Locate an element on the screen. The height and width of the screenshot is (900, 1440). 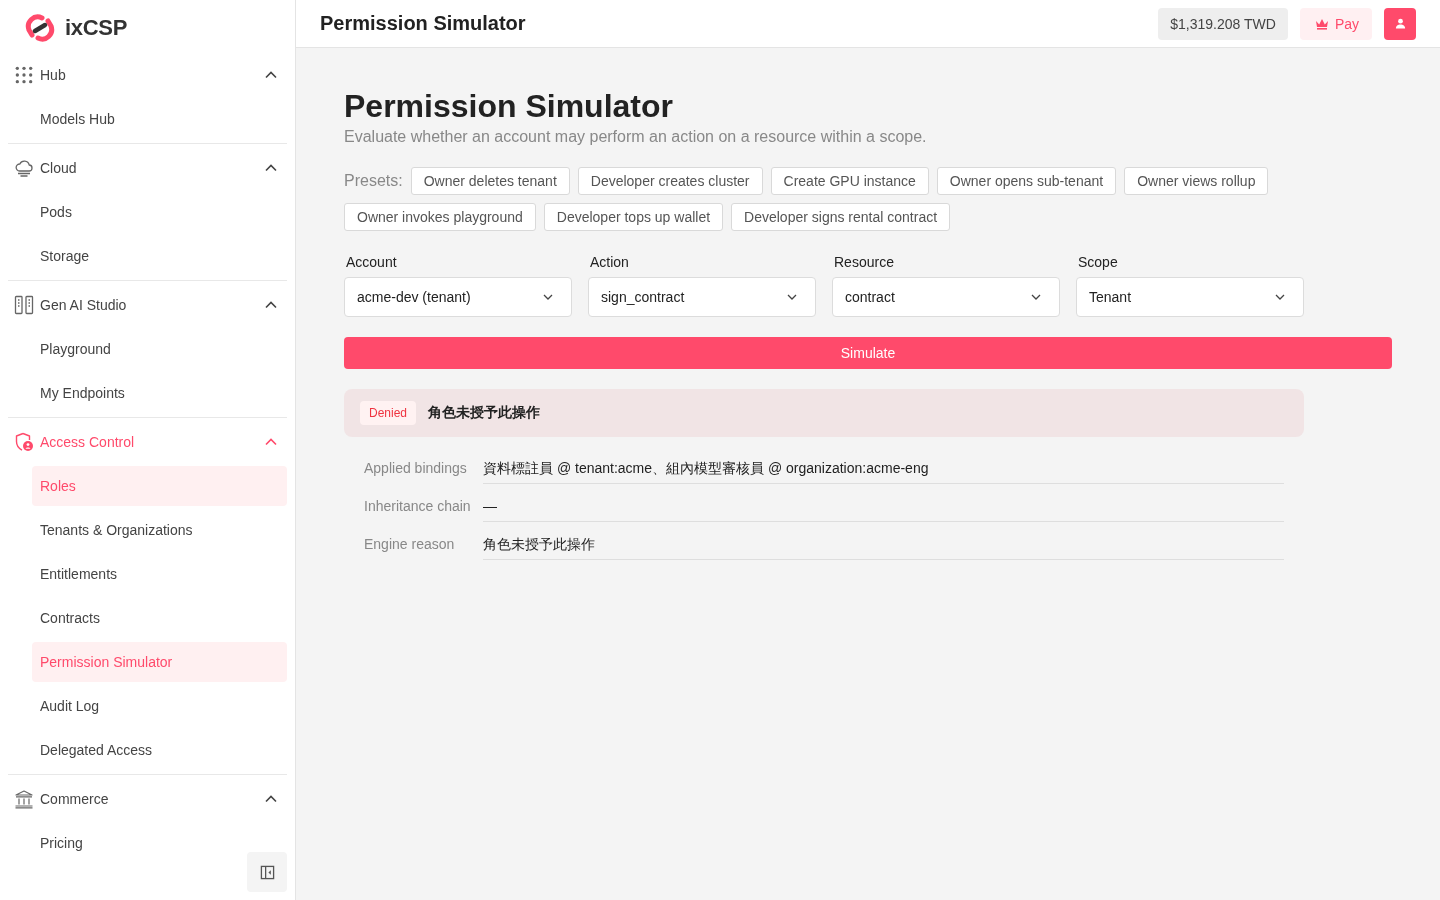
cloud-icon is located at coordinates (24, 168).